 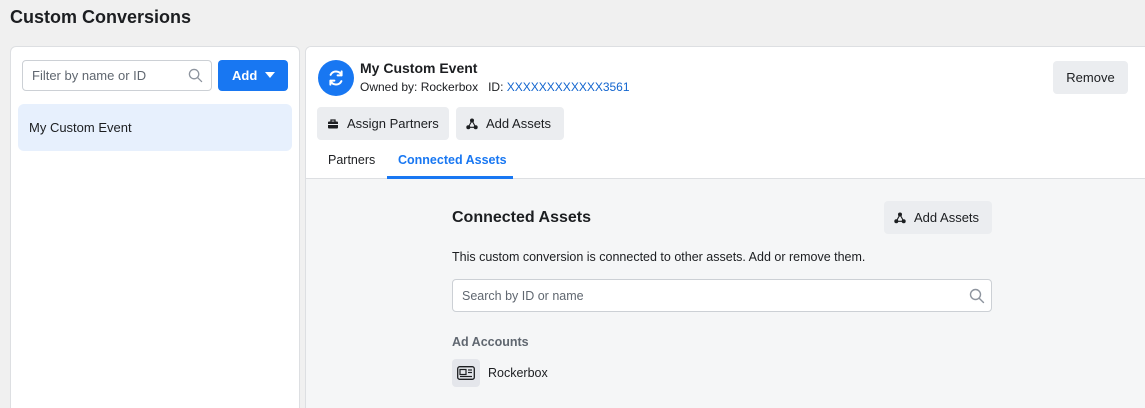 I want to click on filter-input, so click(x=103, y=75).